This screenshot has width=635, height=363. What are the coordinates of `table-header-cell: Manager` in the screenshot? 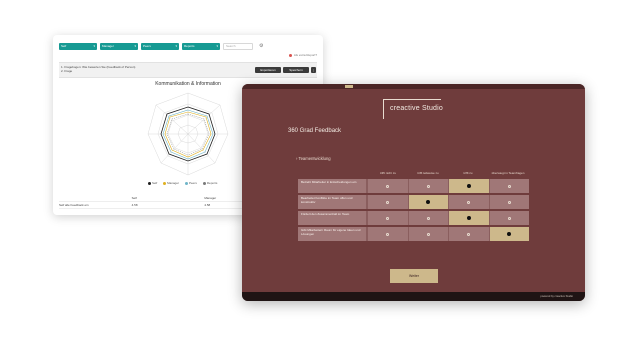 It's located at (210, 198).